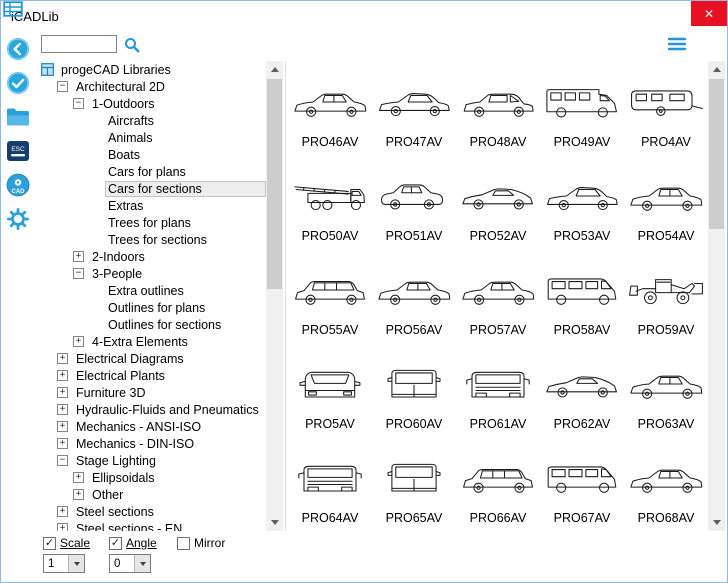  Describe the element at coordinates (47, 69) in the screenshot. I see `libraries-icon` at that location.